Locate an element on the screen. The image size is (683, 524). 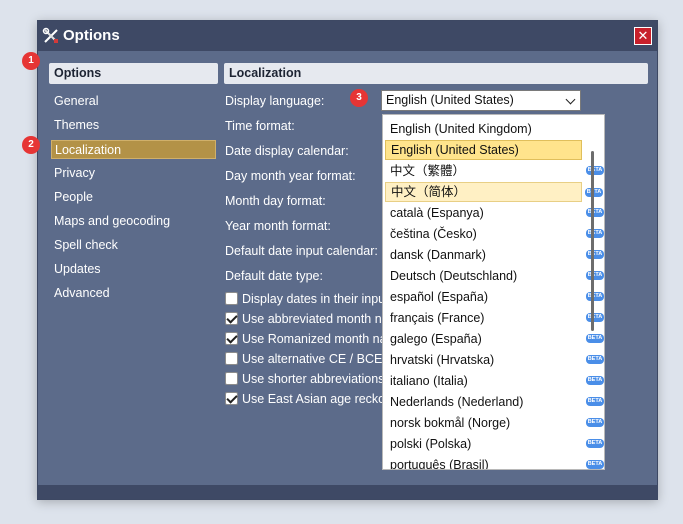
language-option-label: English (United Kingdom) is located at coordinates (461, 129).